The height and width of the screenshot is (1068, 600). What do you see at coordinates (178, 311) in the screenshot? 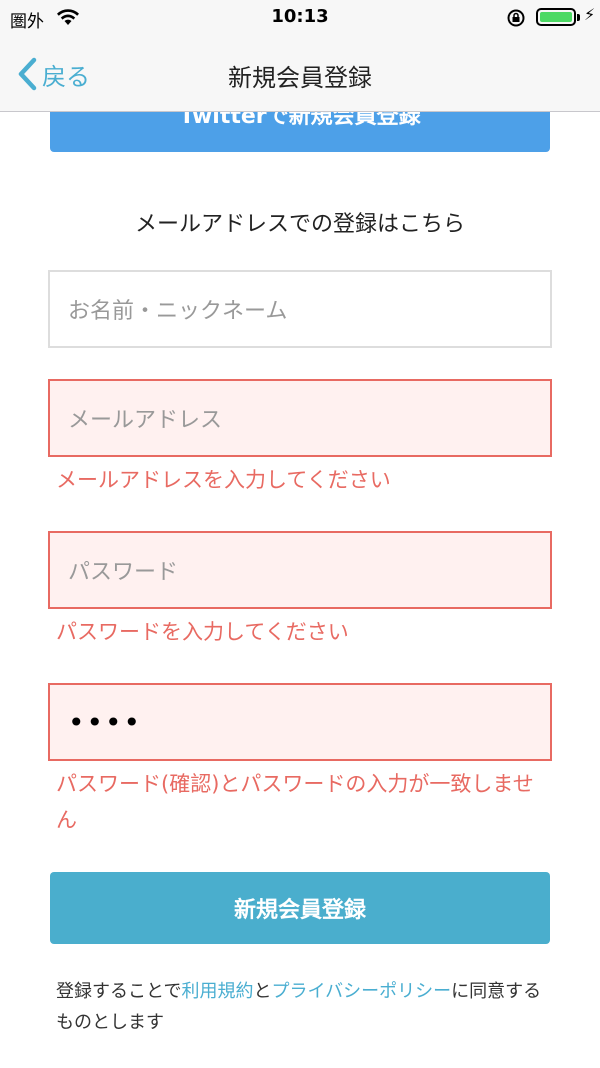
I see `nickname-placeholder: お名前・ニックネーム` at bounding box center [178, 311].